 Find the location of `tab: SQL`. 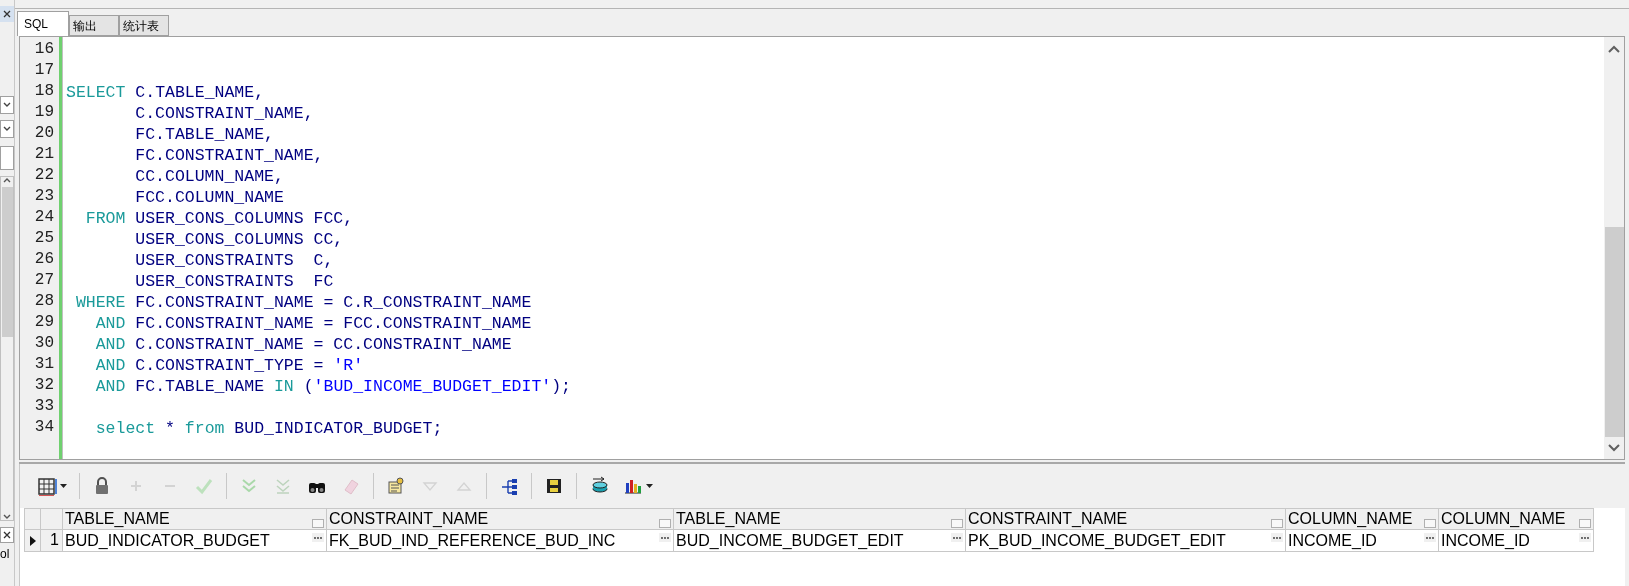

tab: SQL is located at coordinates (43, 23).